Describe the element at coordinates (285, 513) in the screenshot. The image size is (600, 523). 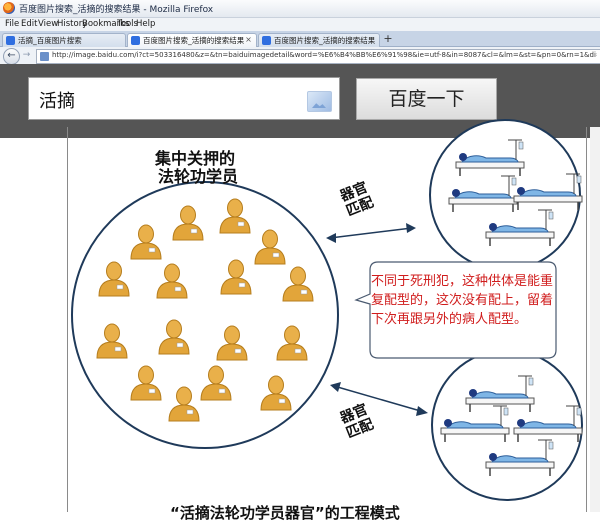
I see `infographic-bottom-title: “活摘法轮功学员器官”的工程模式` at that location.